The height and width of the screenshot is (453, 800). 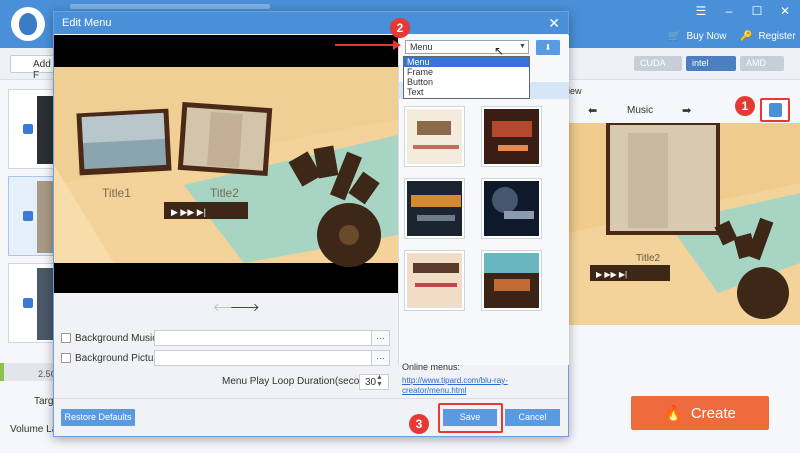 What do you see at coordinates (522, 46) in the screenshot?
I see `chevron-down-icon: ▼` at bounding box center [522, 46].